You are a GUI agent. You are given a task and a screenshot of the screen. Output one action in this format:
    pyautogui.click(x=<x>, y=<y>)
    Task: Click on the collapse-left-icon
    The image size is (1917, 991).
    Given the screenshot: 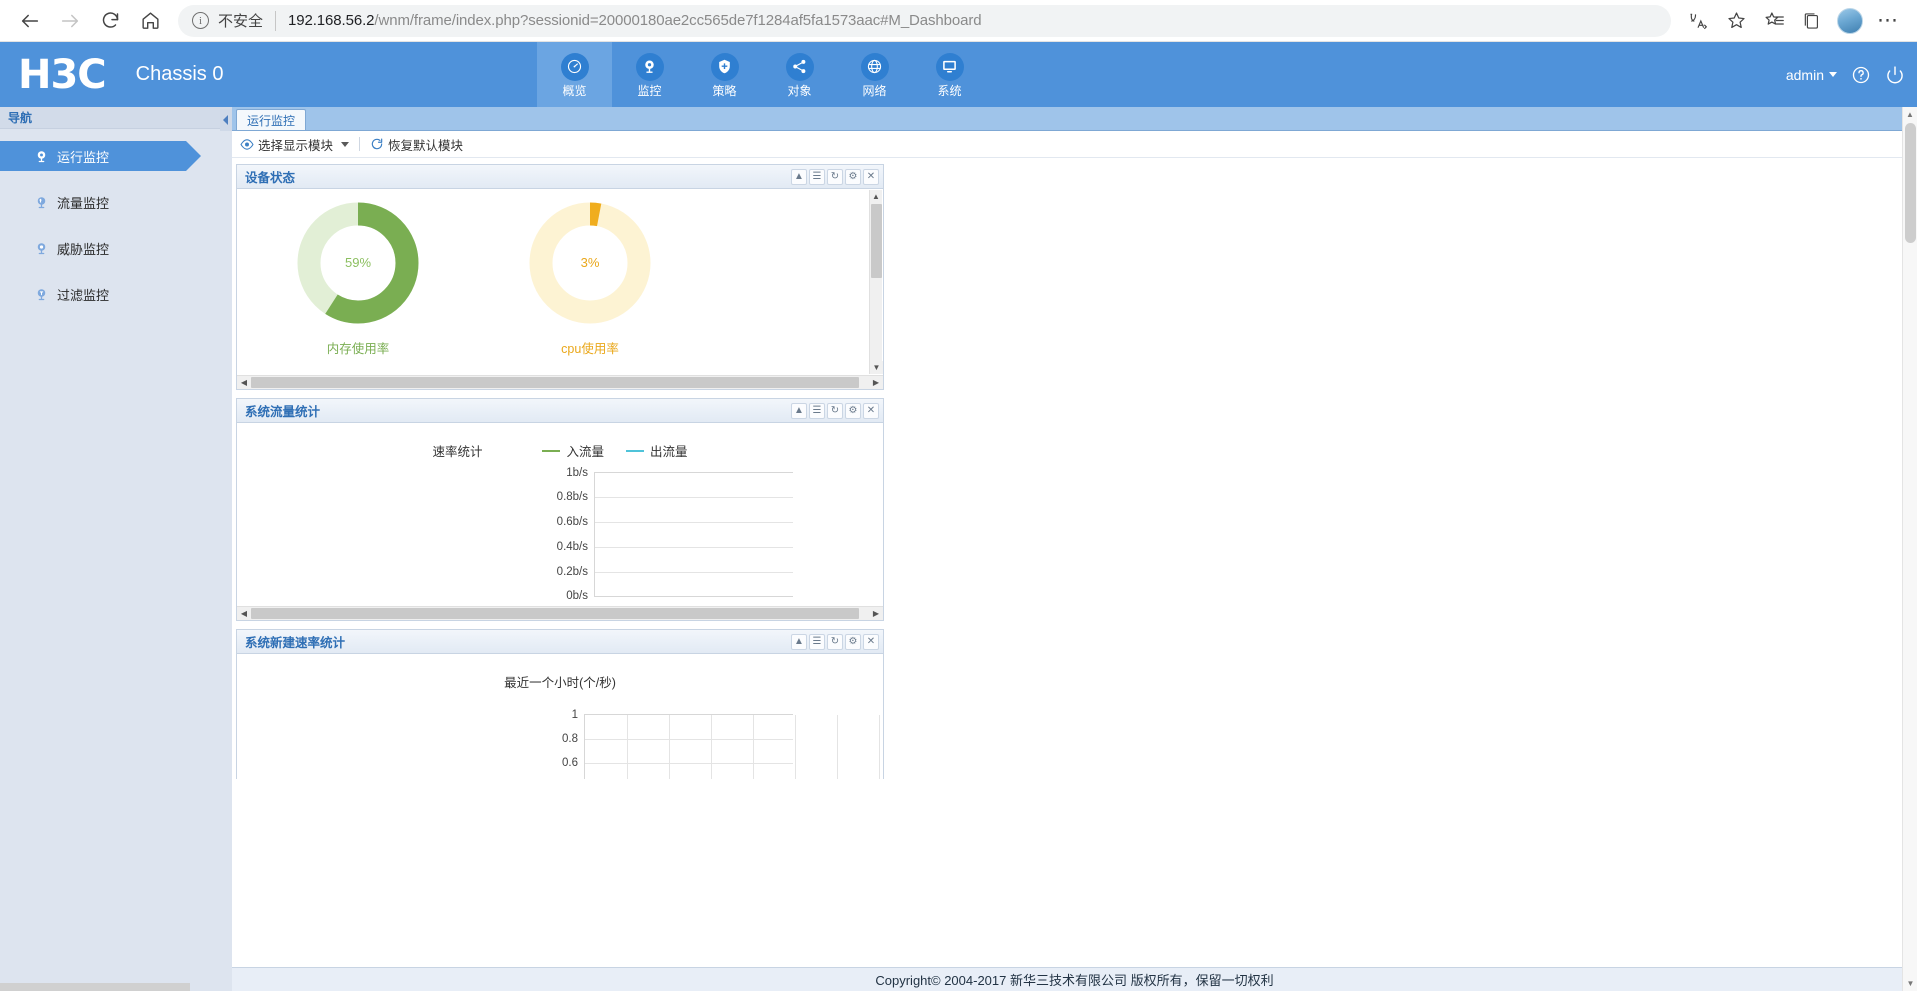 What is the action you would take?
    pyautogui.click(x=225, y=120)
    